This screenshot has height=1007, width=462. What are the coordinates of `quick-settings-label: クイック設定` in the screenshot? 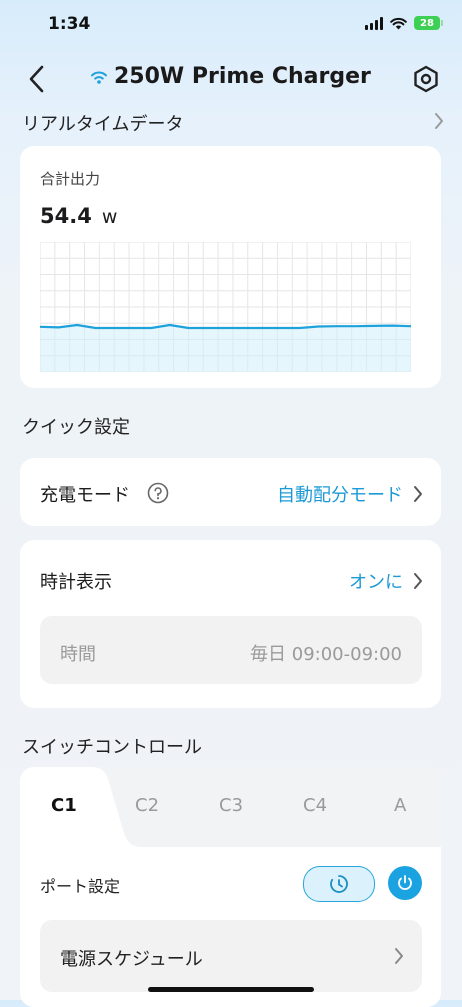 It's located at (76, 427).